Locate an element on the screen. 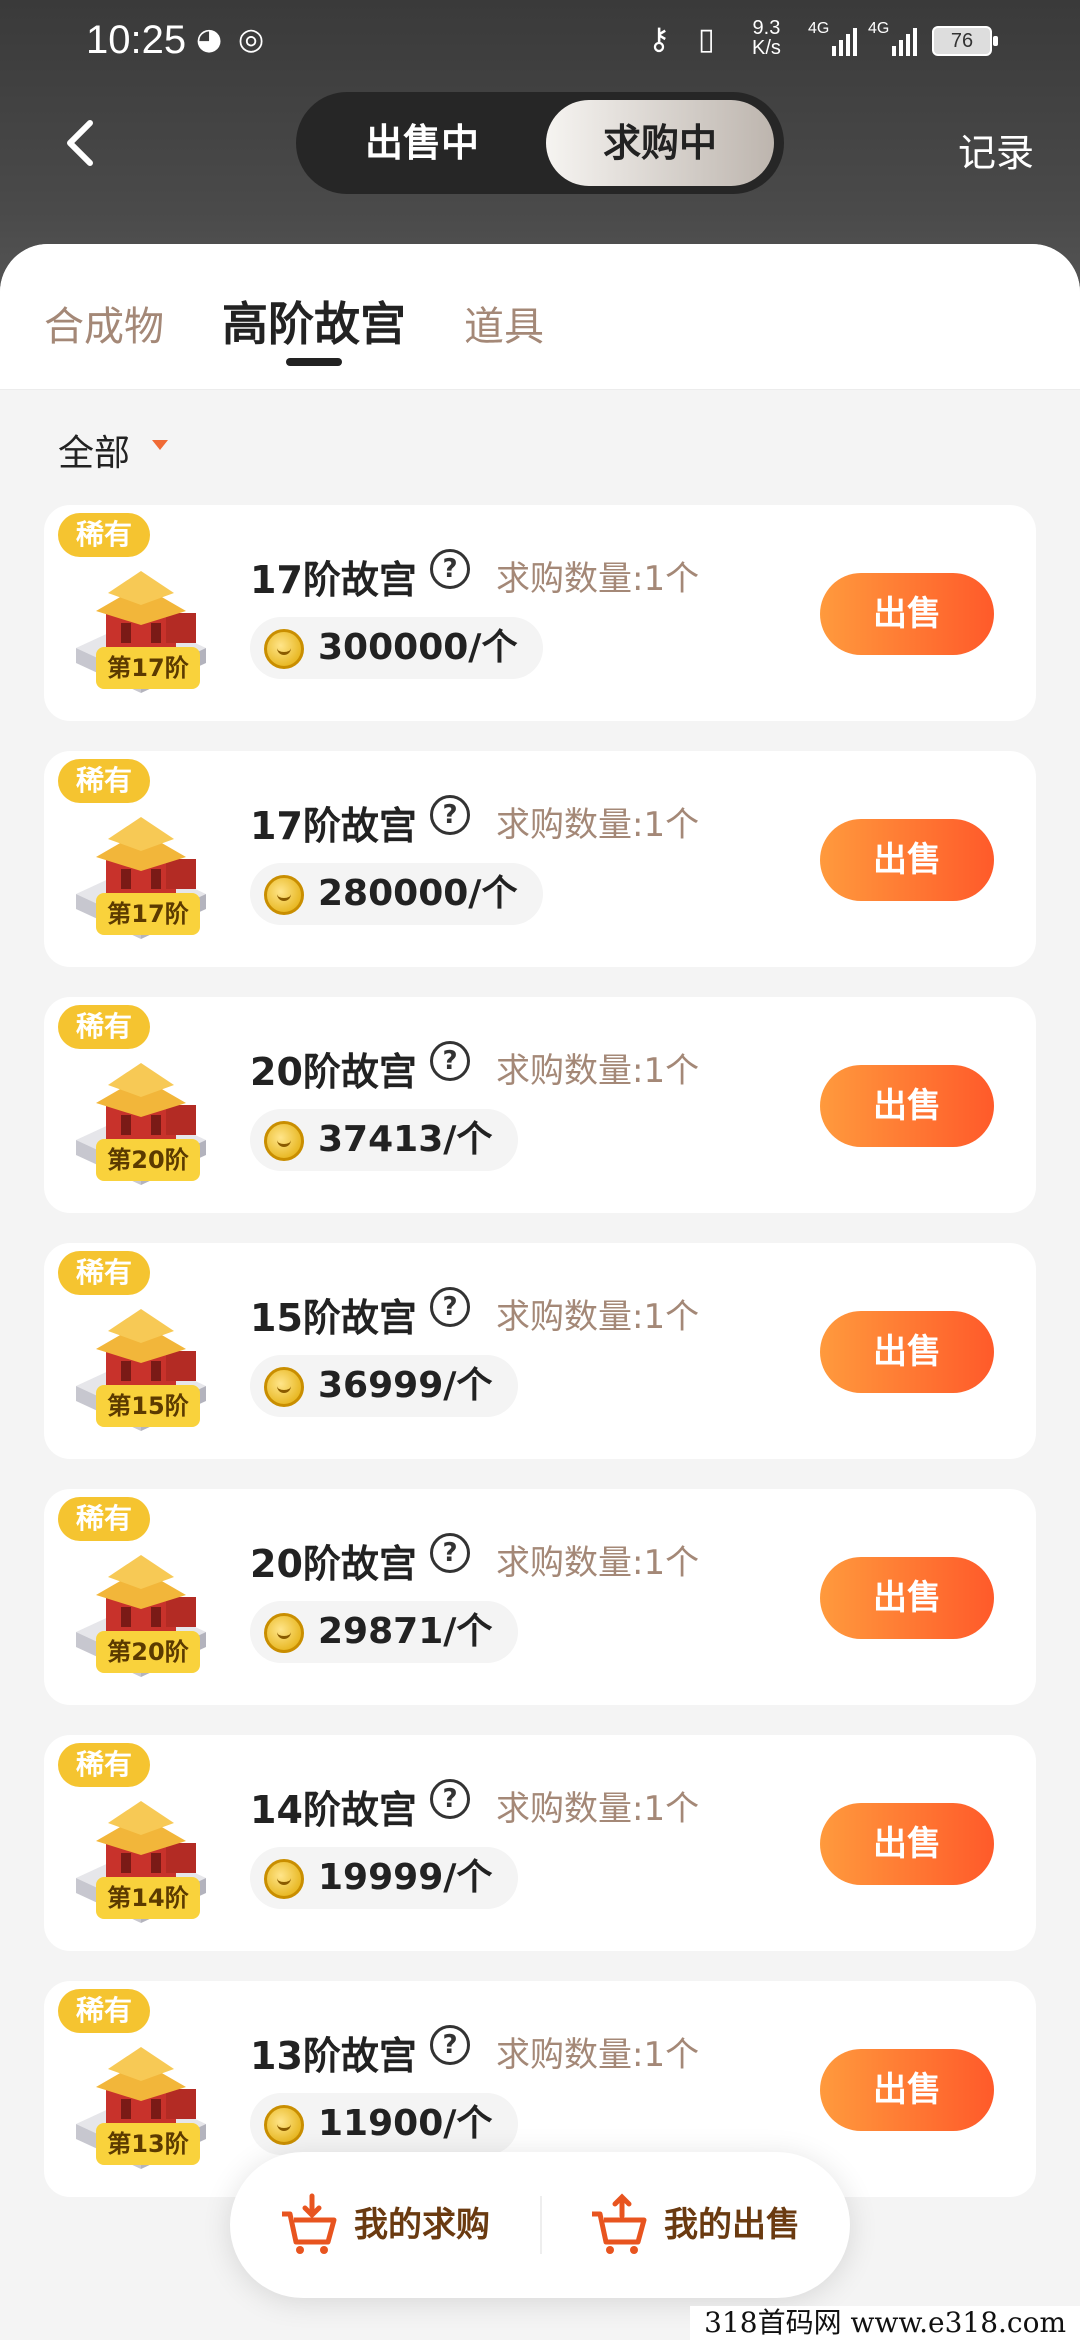 This screenshot has width=1080, height=2340. category-tabs: 合成物 高阶故宫 道具 is located at coordinates (540, 317).